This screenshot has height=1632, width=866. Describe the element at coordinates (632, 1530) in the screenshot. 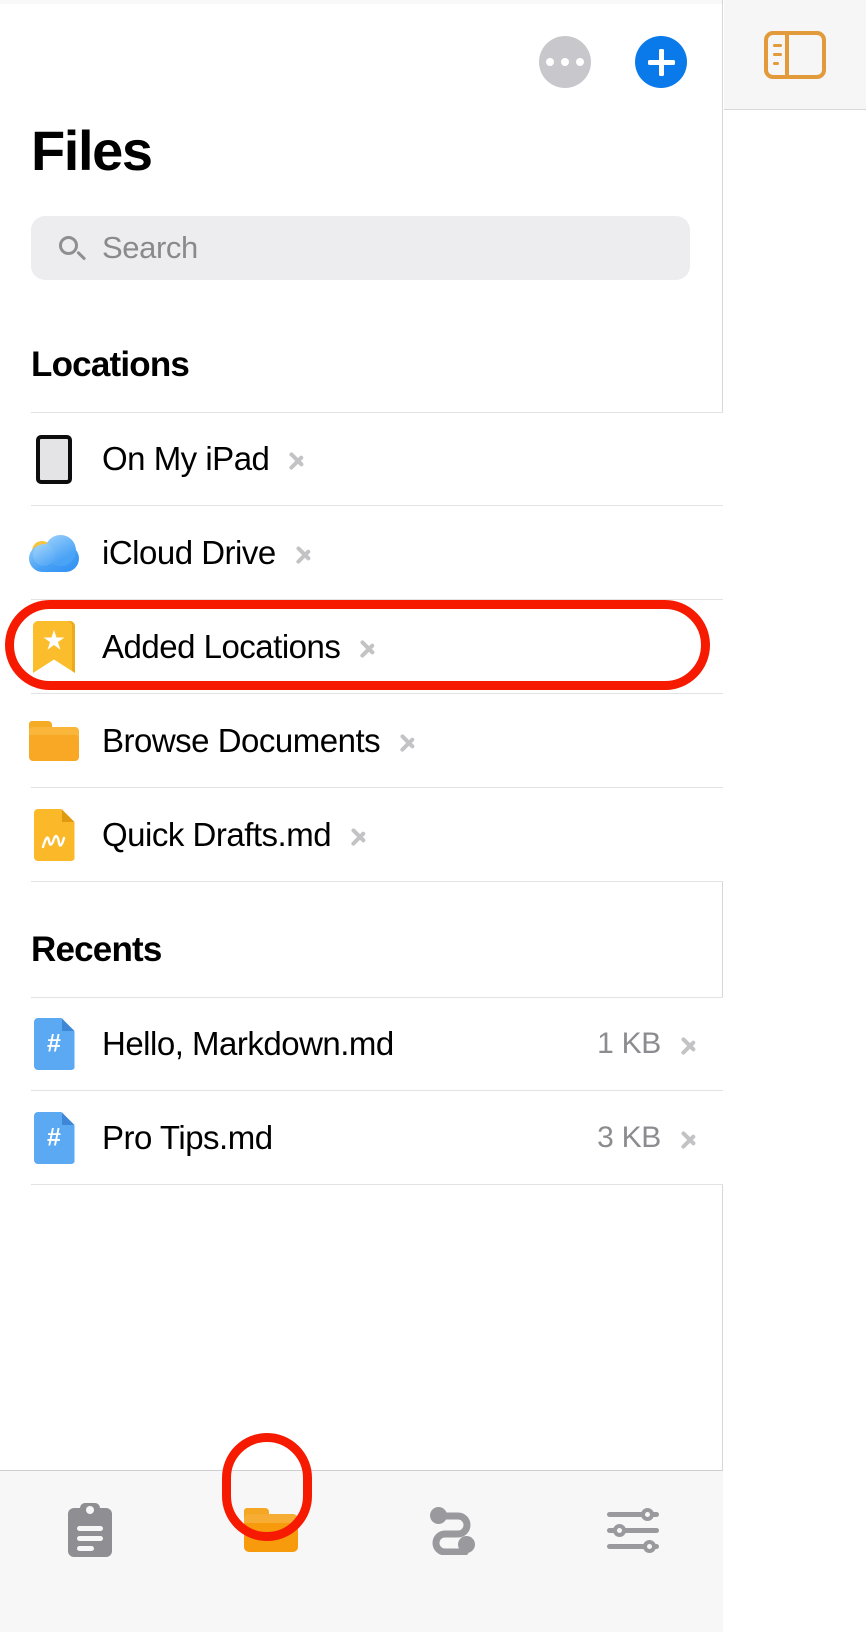

I see `sliders-icon` at that location.